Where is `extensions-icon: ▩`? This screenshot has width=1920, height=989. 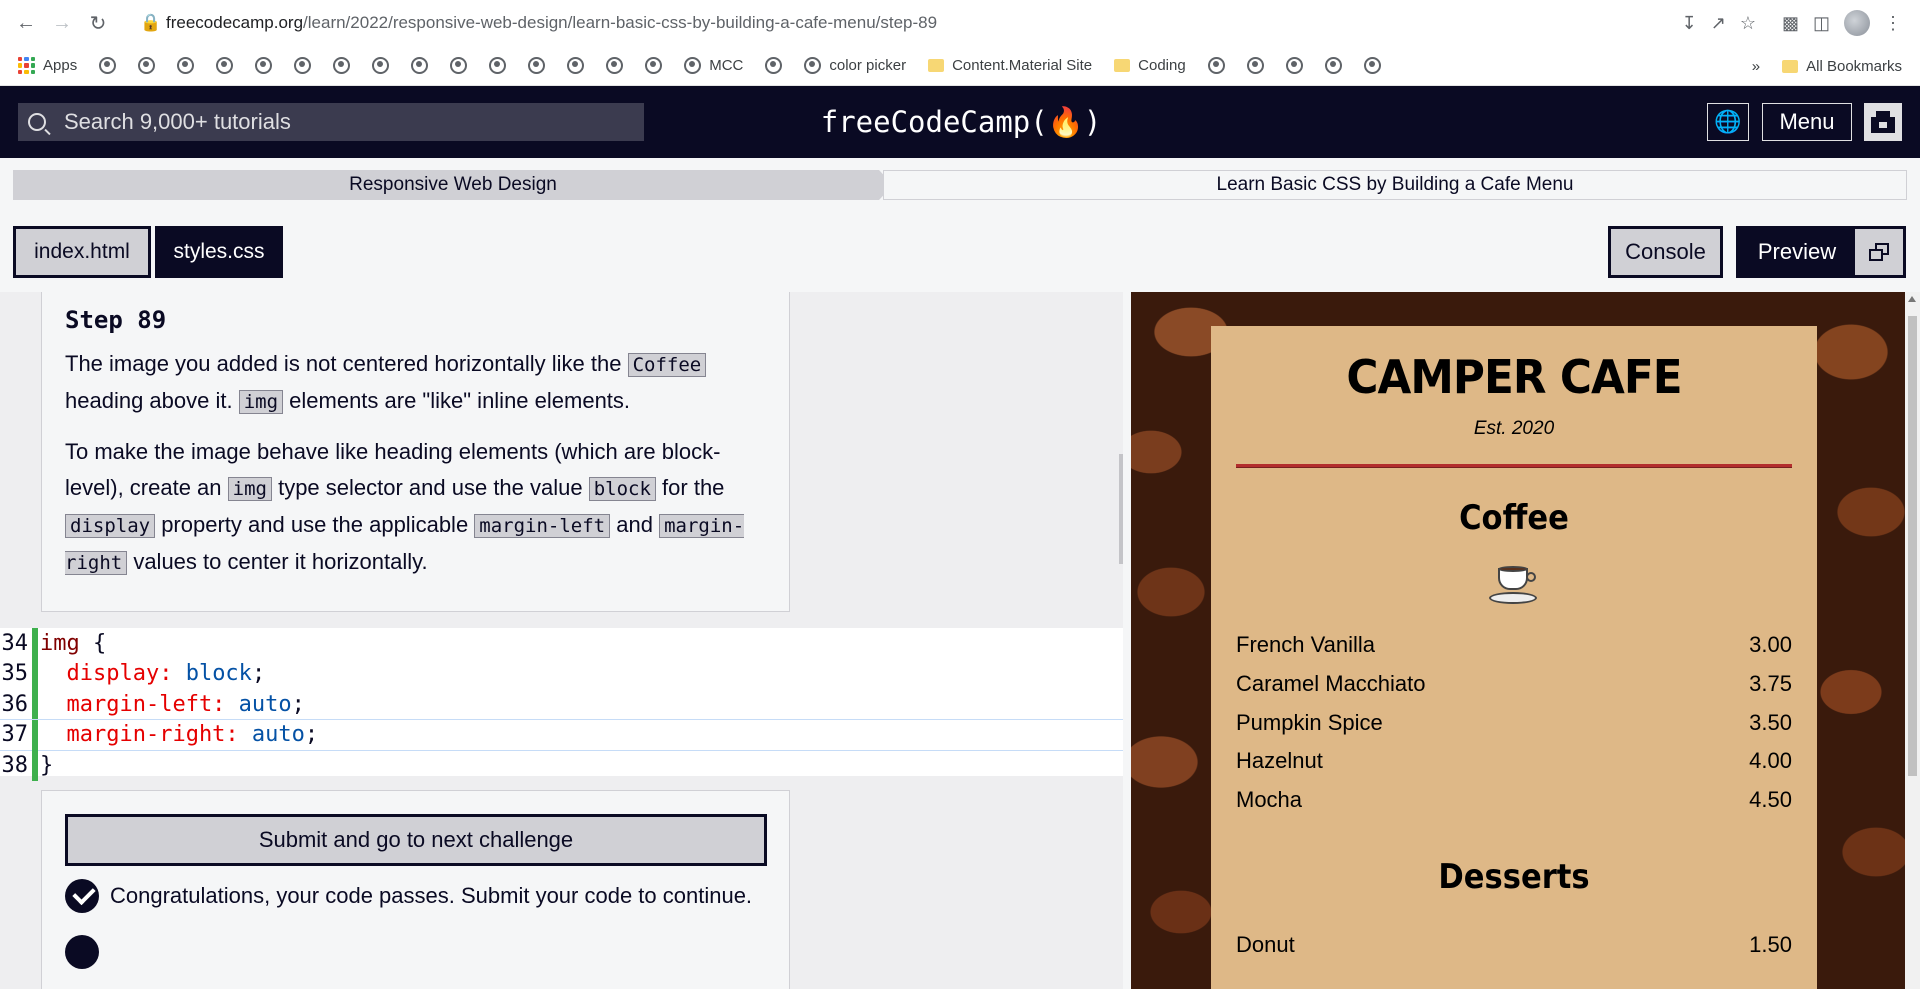 extensions-icon: ▩ is located at coordinates (1790, 23).